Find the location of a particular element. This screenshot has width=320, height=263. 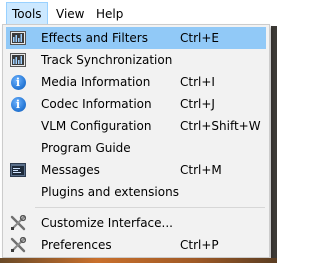

menu-item-plugins-and-extensions: Plugins and extensions is located at coordinates (136, 192).